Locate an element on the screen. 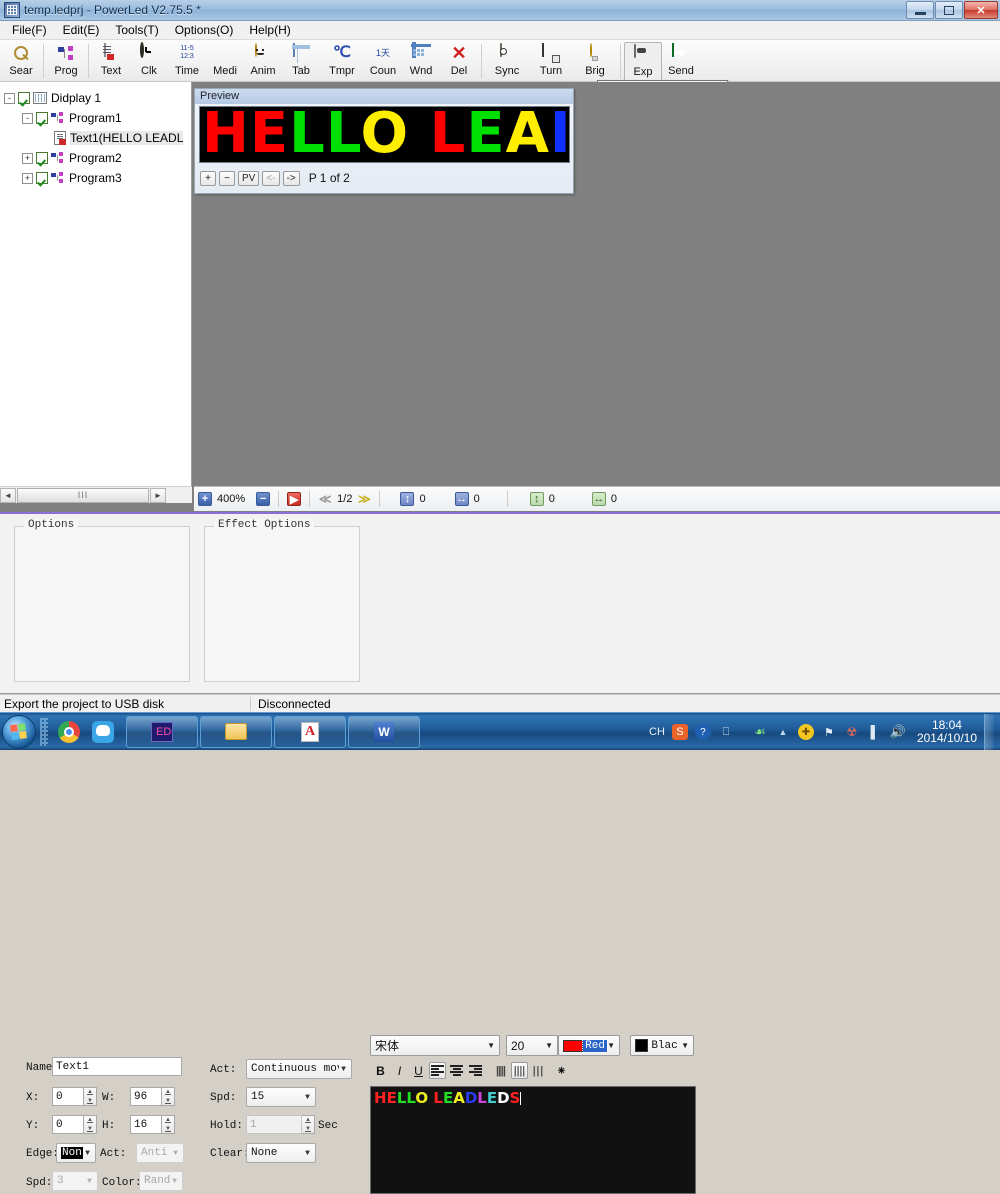 The width and height of the screenshot is (1000, 1194). preview-led-canvas: HELLO LEAI is located at coordinates (384, 134).